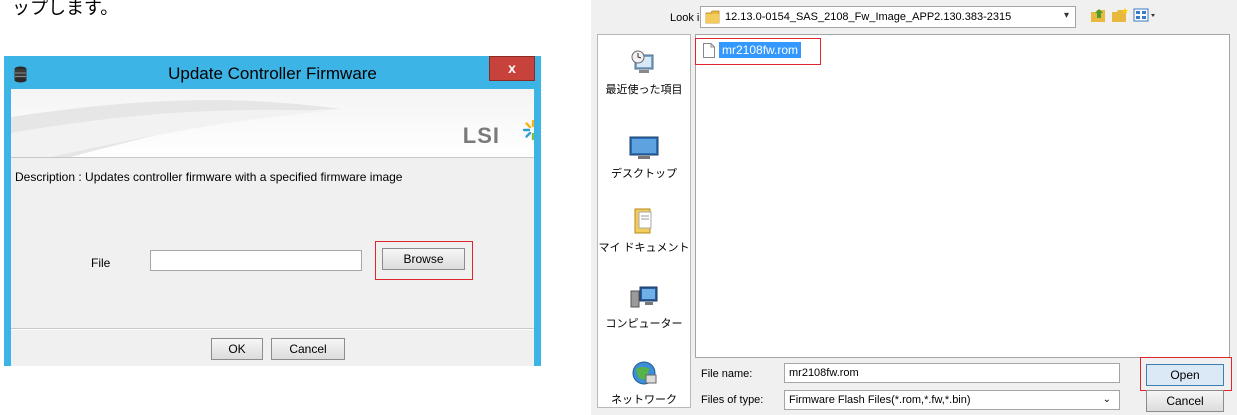 Image resolution: width=1237 pixels, height=415 pixels. What do you see at coordinates (1145, 16) in the screenshot?
I see `view-menu-icon` at bounding box center [1145, 16].